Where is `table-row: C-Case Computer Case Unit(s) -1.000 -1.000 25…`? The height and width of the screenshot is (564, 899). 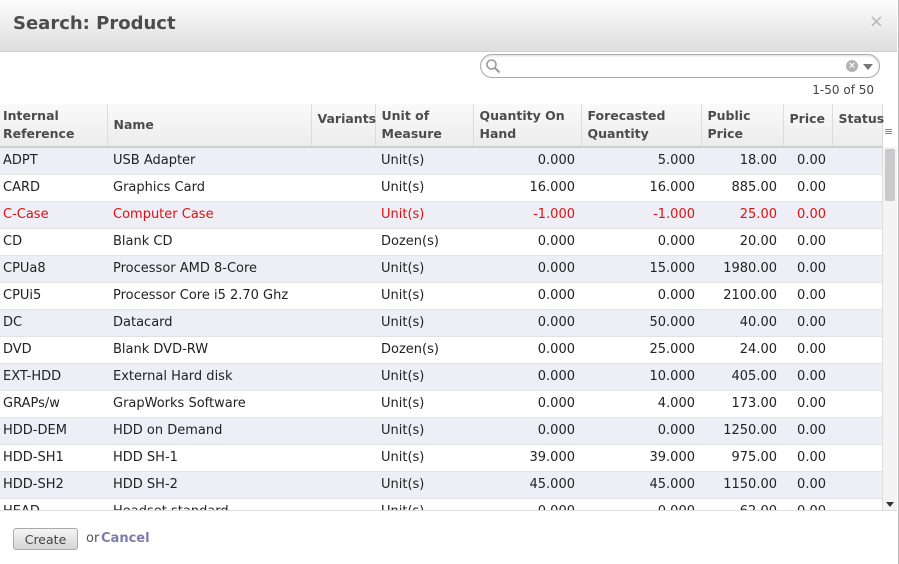
table-row: C-Case Computer Case Unit(s) -1.000 -1.000 25… is located at coordinates (441, 215).